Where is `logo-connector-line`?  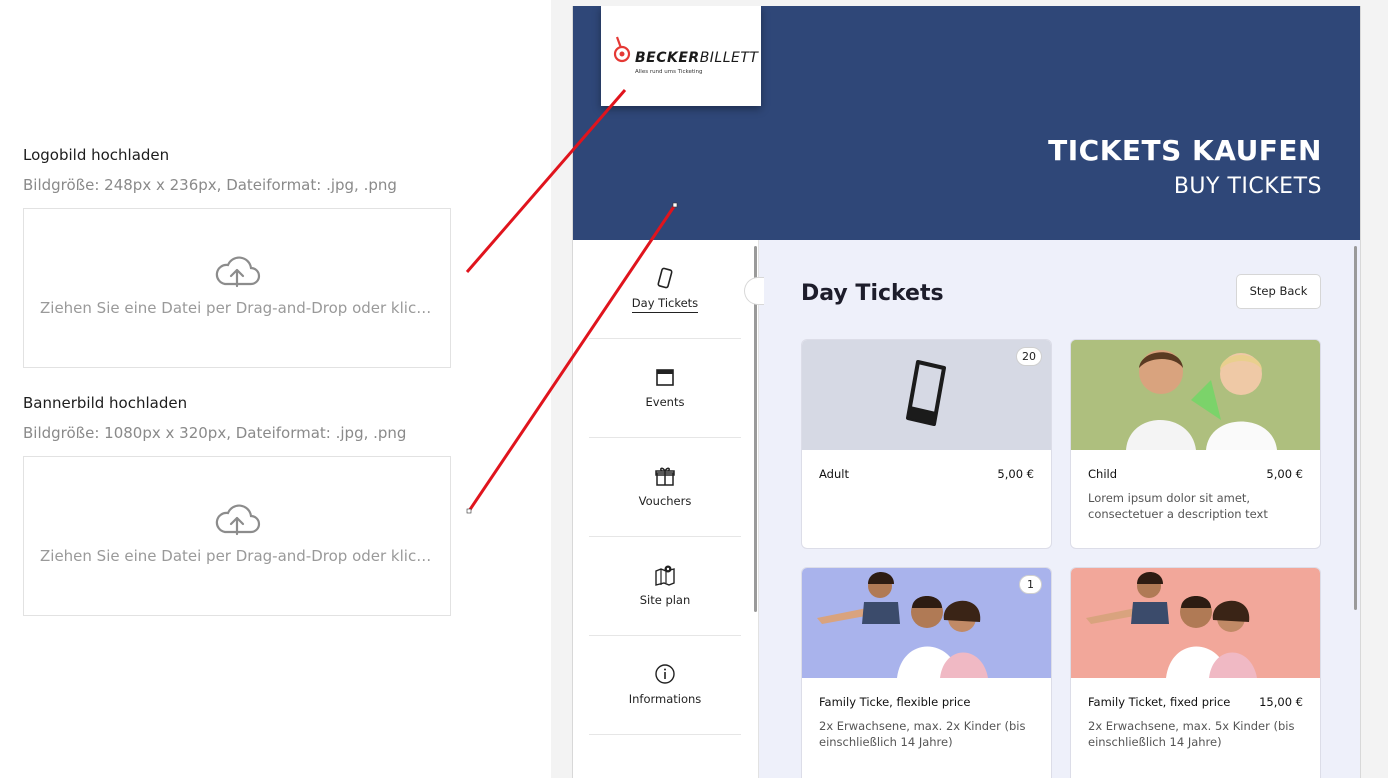 logo-connector-line is located at coordinates (546, 181).